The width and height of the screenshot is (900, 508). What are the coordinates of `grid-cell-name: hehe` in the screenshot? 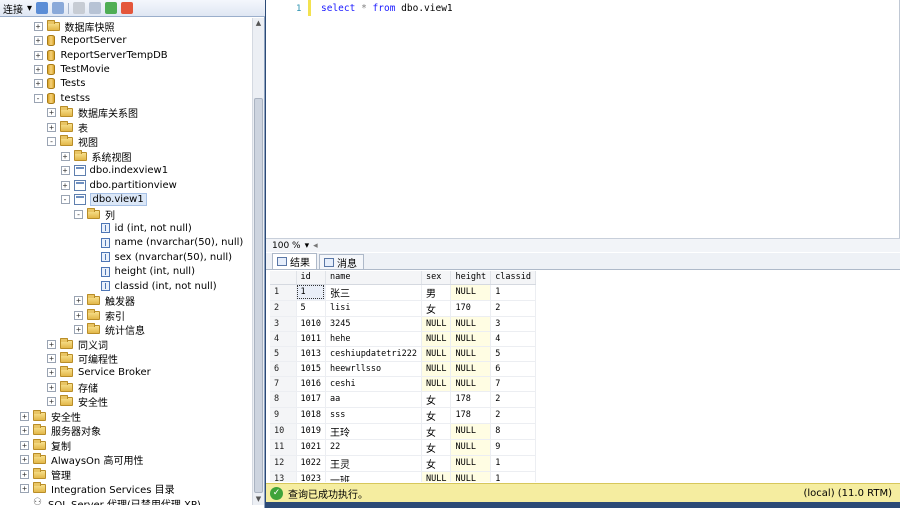 It's located at (373, 339).